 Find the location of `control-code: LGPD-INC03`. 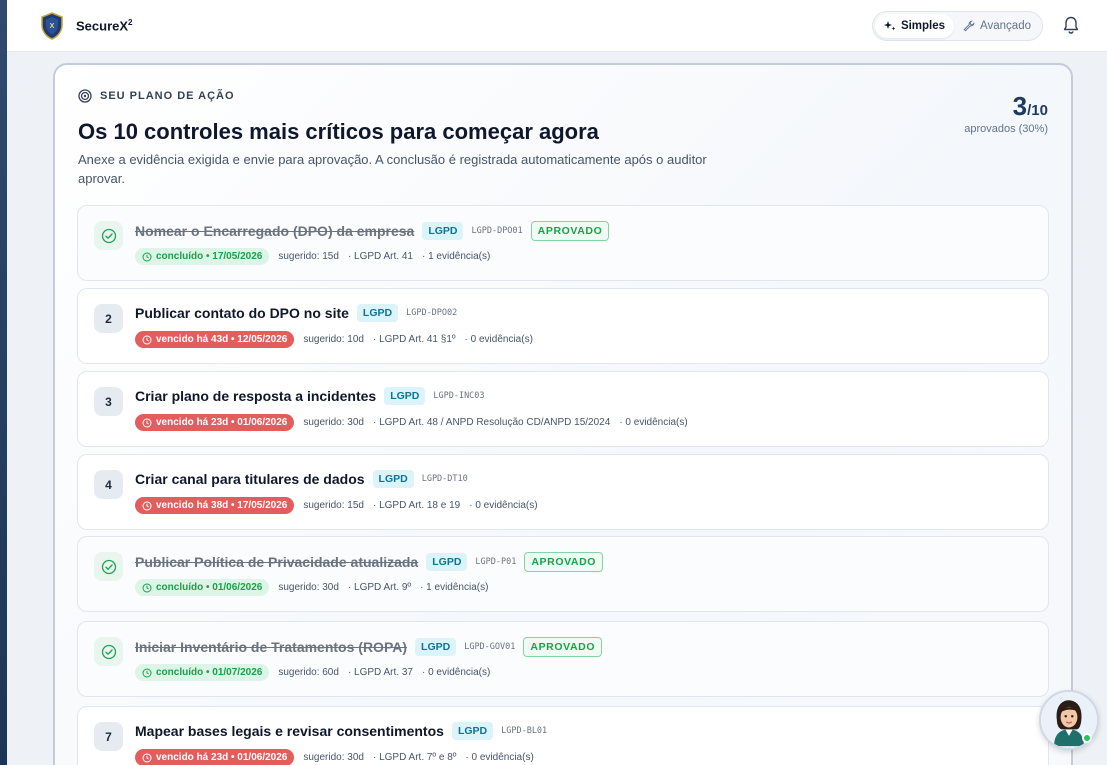

control-code: LGPD-INC03 is located at coordinates (459, 396).